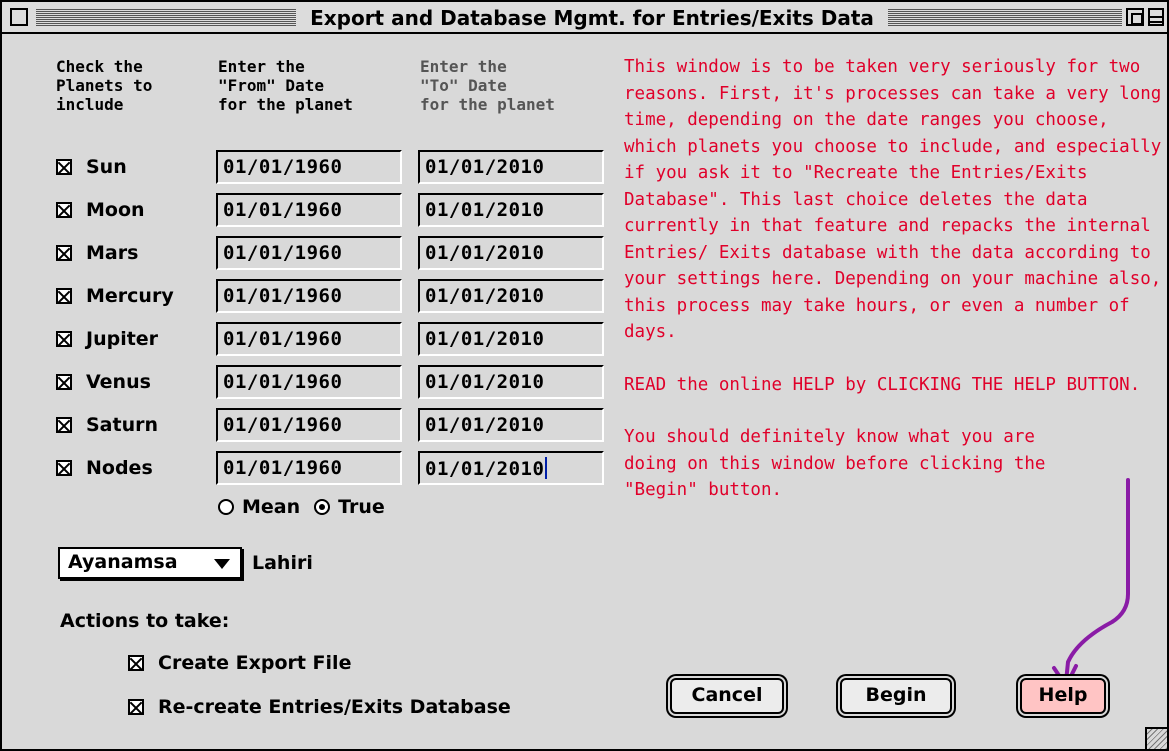 Image resolution: width=1169 pixels, height=751 pixels. What do you see at coordinates (222, 564) in the screenshot?
I see `popup-arrow-icon` at bounding box center [222, 564].